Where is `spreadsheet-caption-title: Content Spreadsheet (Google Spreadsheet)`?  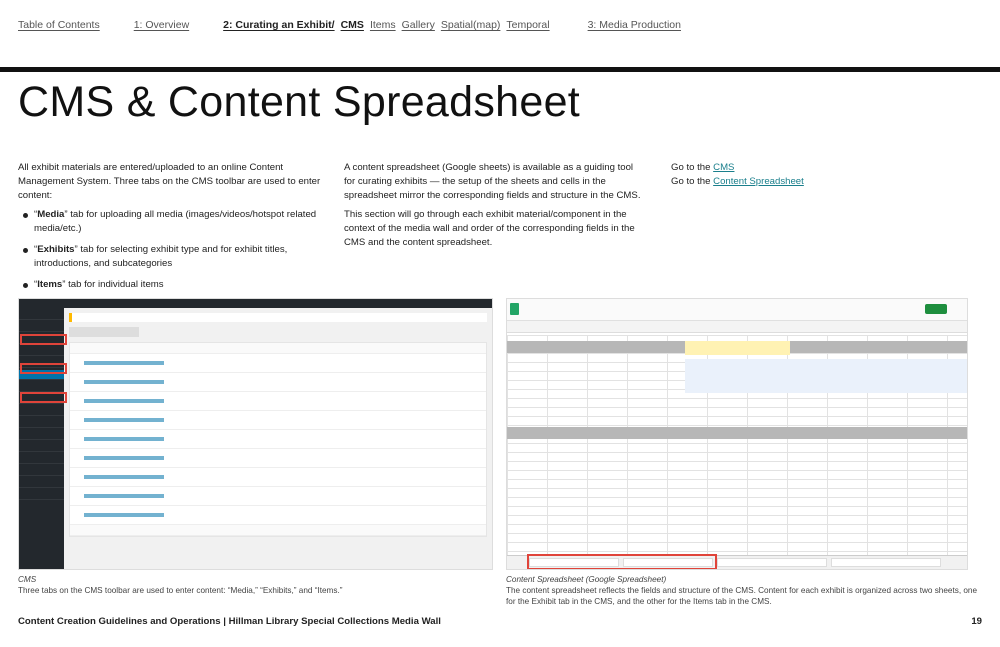
spreadsheet-caption-title: Content Spreadsheet (Google Spreadsheet) is located at coordinates (586, 579).